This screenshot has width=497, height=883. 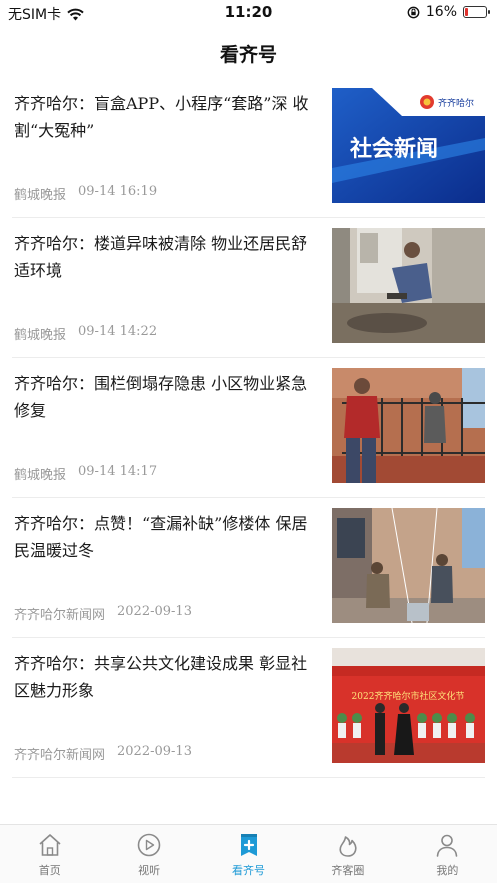 I want to click on tab-qikequan: 齐客圈, so click(x=347, y=854).